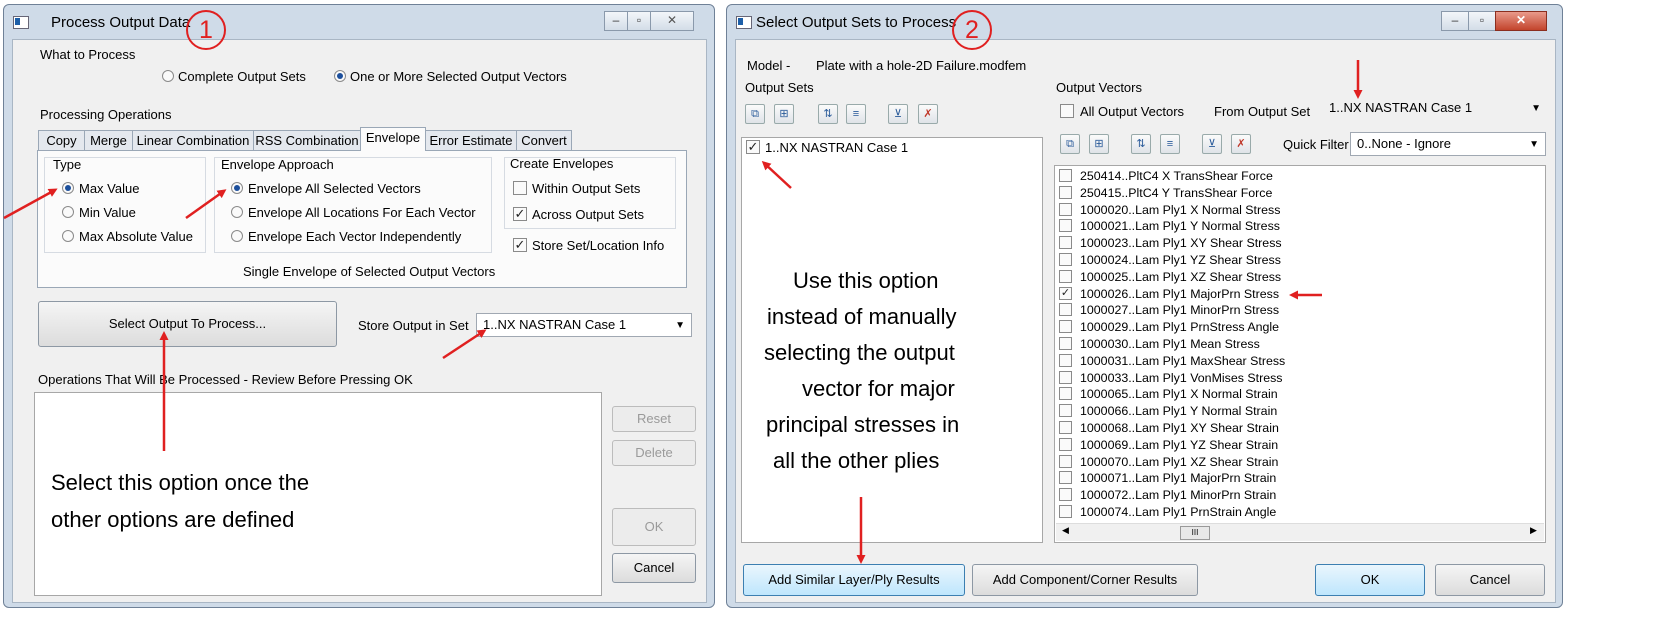 The height and width of the screenshot is (643, 1663). I want to click on arrow-to-output-set, so click(776, 174).